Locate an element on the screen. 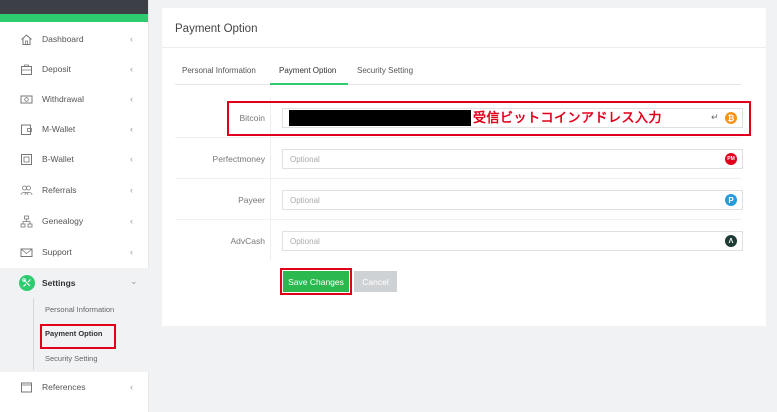 The height and width of the screenshot is (412, 777). annotation-highlight-payment-option is located at coordinates (78, 336).